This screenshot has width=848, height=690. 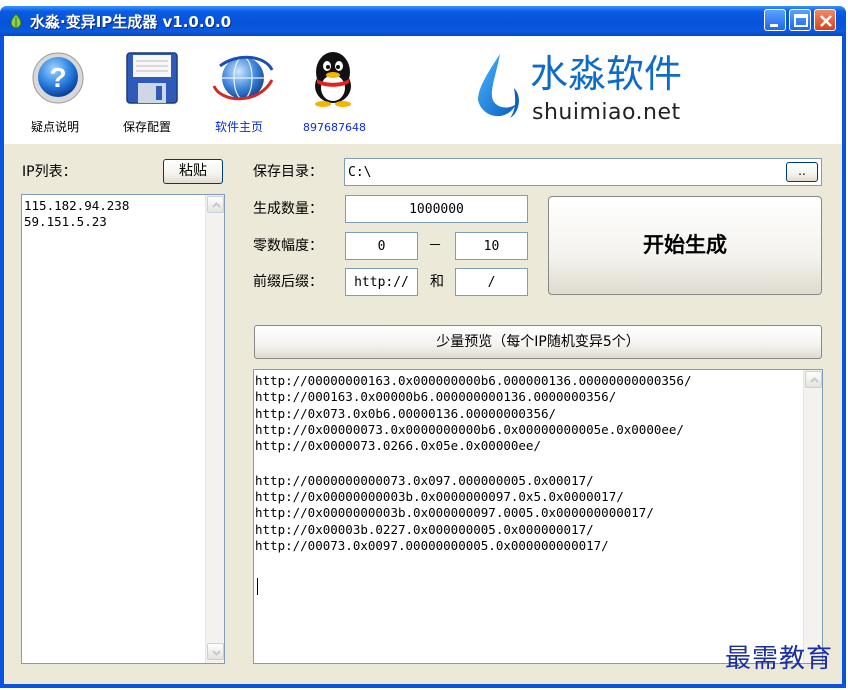 I want to click on and-label: 和, so click(x=437, y=282).